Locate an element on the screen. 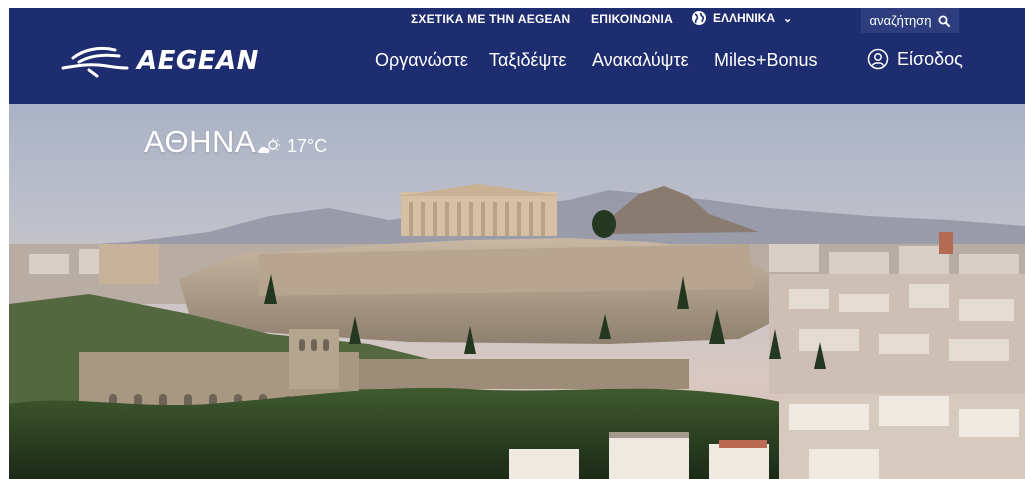 This screenshot has height=479, width=1025. nav-organize: Οργανώστε is located at coordinates (421, 60).